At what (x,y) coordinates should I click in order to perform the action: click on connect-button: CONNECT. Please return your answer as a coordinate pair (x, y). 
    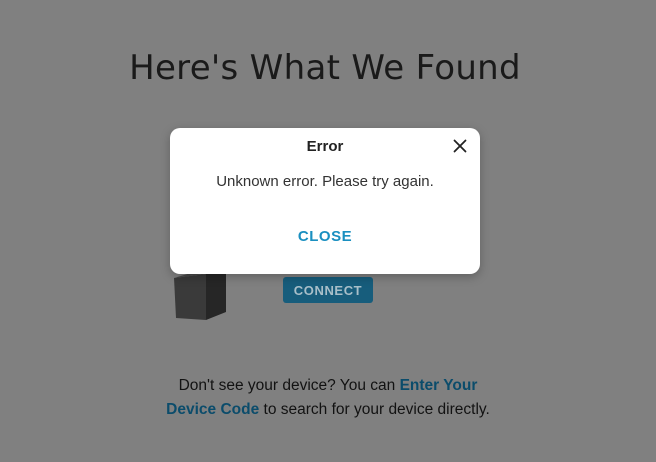
    Looking at the image, I should click on (328, 290).